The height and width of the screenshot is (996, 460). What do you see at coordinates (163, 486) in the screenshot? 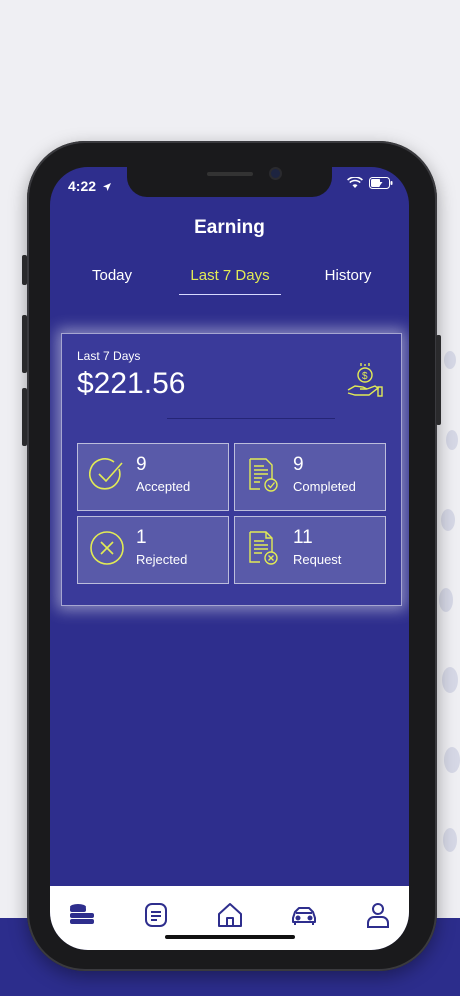
I see `stat-label: Accepted` at bounding box center [163, 486].